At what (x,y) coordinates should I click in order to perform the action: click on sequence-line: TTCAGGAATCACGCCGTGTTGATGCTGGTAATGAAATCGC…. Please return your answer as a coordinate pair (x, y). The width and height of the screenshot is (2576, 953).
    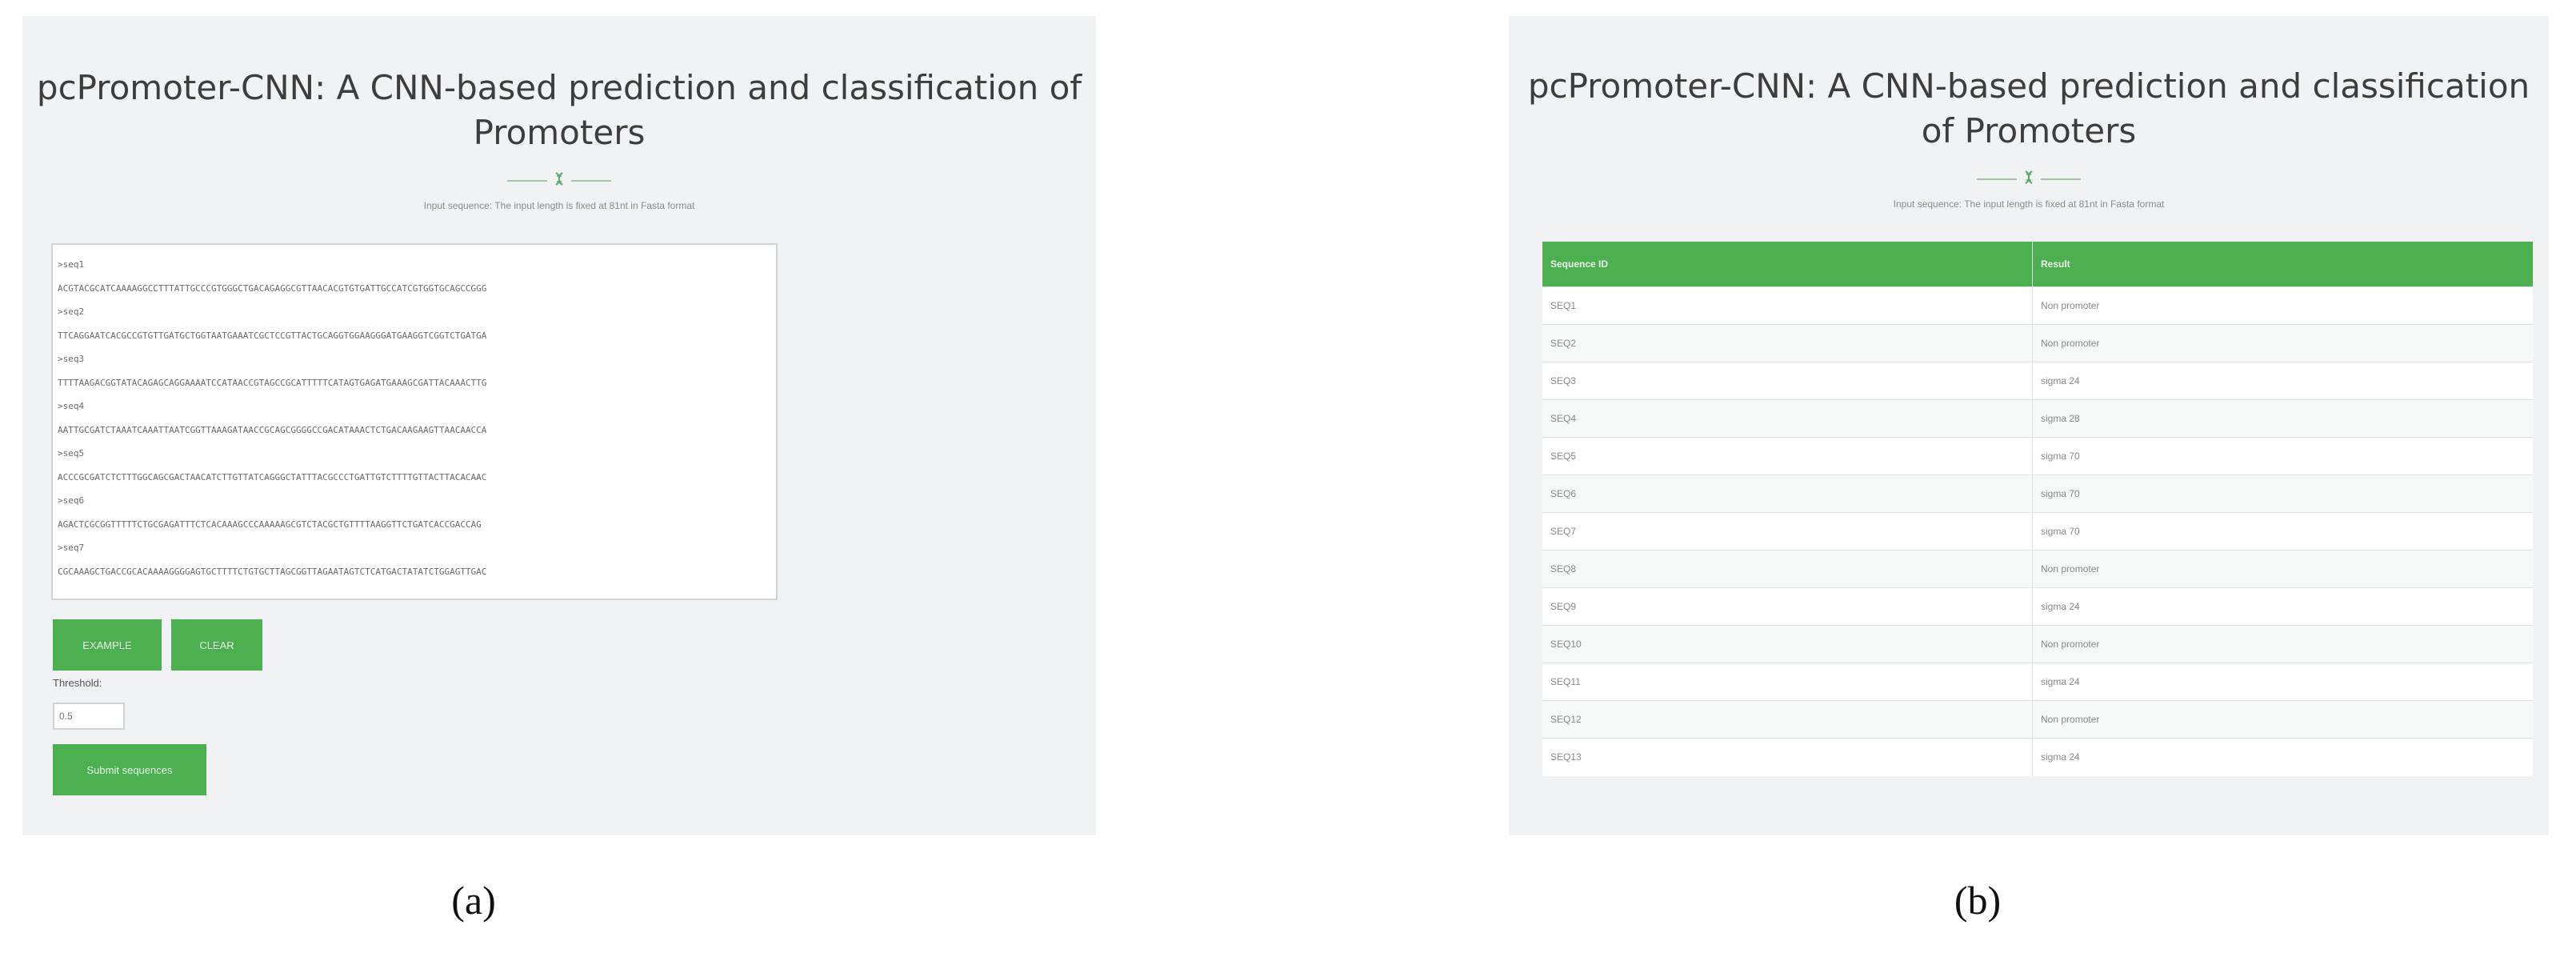
    Looking at the image, I should click on (272, 335).